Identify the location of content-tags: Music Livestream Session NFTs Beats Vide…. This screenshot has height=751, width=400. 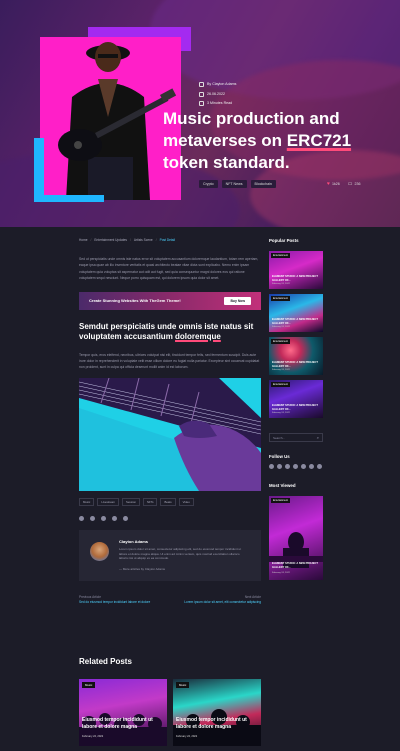
(170, 501).